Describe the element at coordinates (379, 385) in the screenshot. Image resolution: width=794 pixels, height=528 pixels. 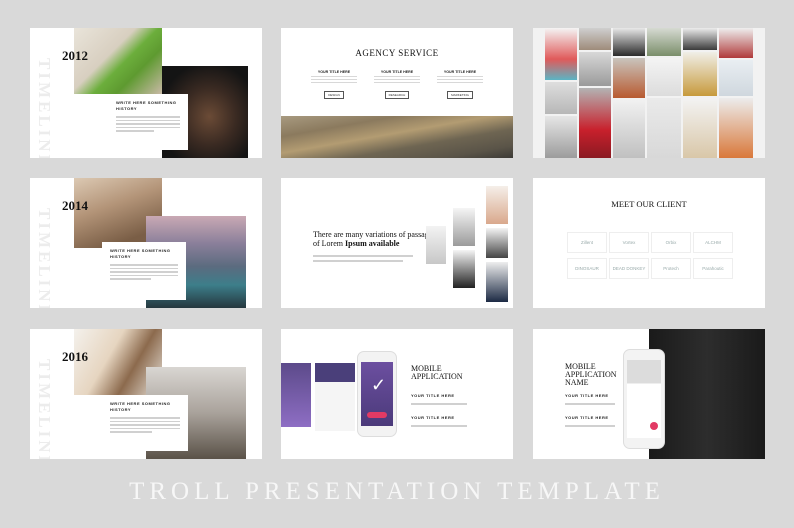
I see `check-icon: ✓` at that location.